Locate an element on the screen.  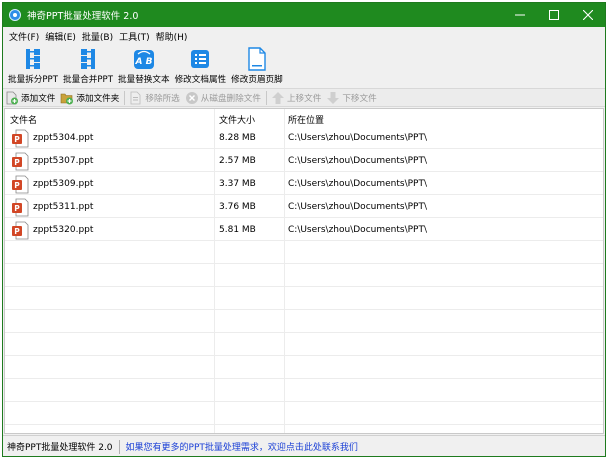
batch-replace-text-button: A B 批量替换文本 is located at coordinates (144, 65).